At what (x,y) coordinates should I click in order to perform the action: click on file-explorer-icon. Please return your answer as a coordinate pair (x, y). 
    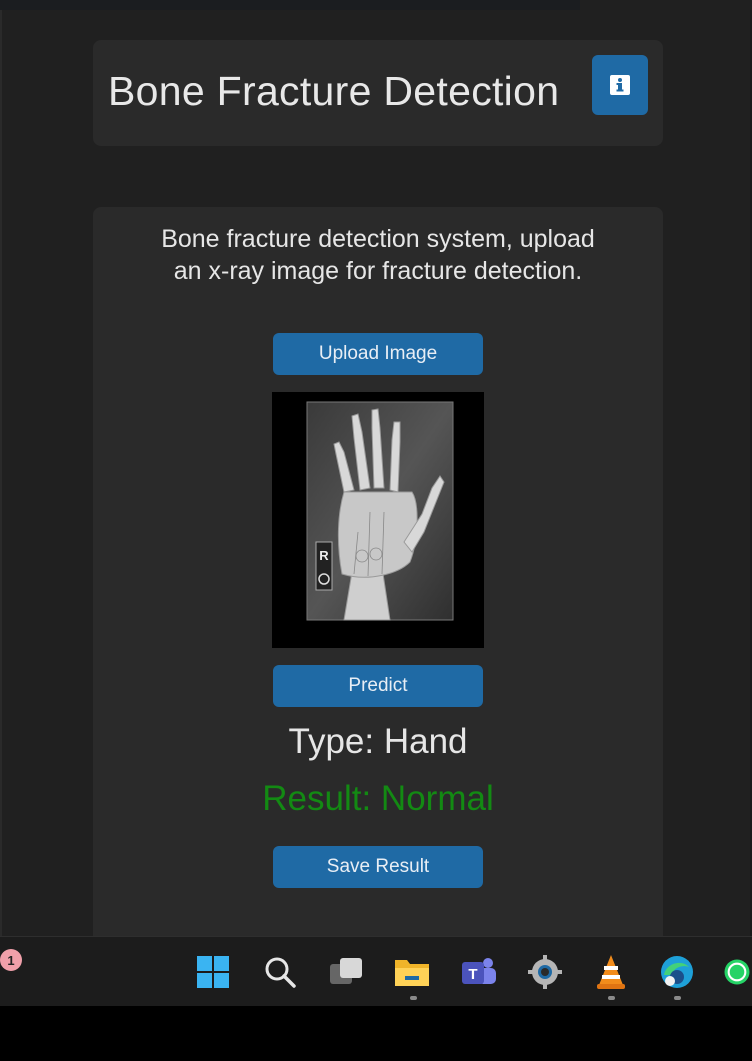
    Looking at the image, I should click on (412, 972).